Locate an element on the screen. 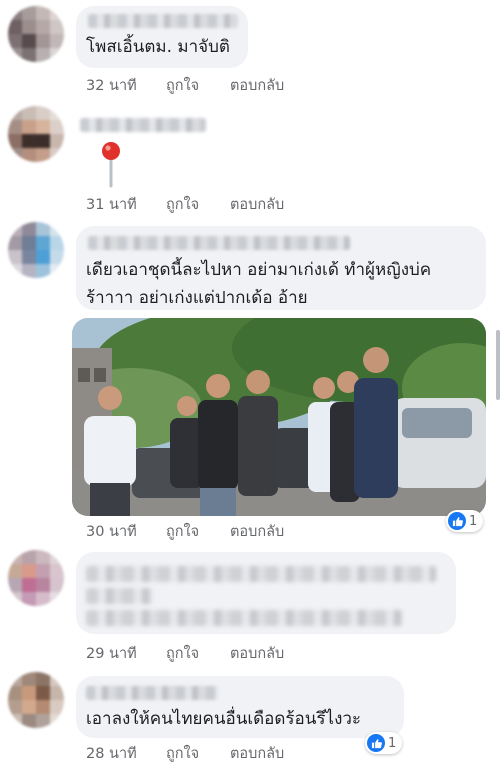 Image resolution: width=500 pixels, height=765 pixels. pushpin-sticker is located at coordinates (111, 165).